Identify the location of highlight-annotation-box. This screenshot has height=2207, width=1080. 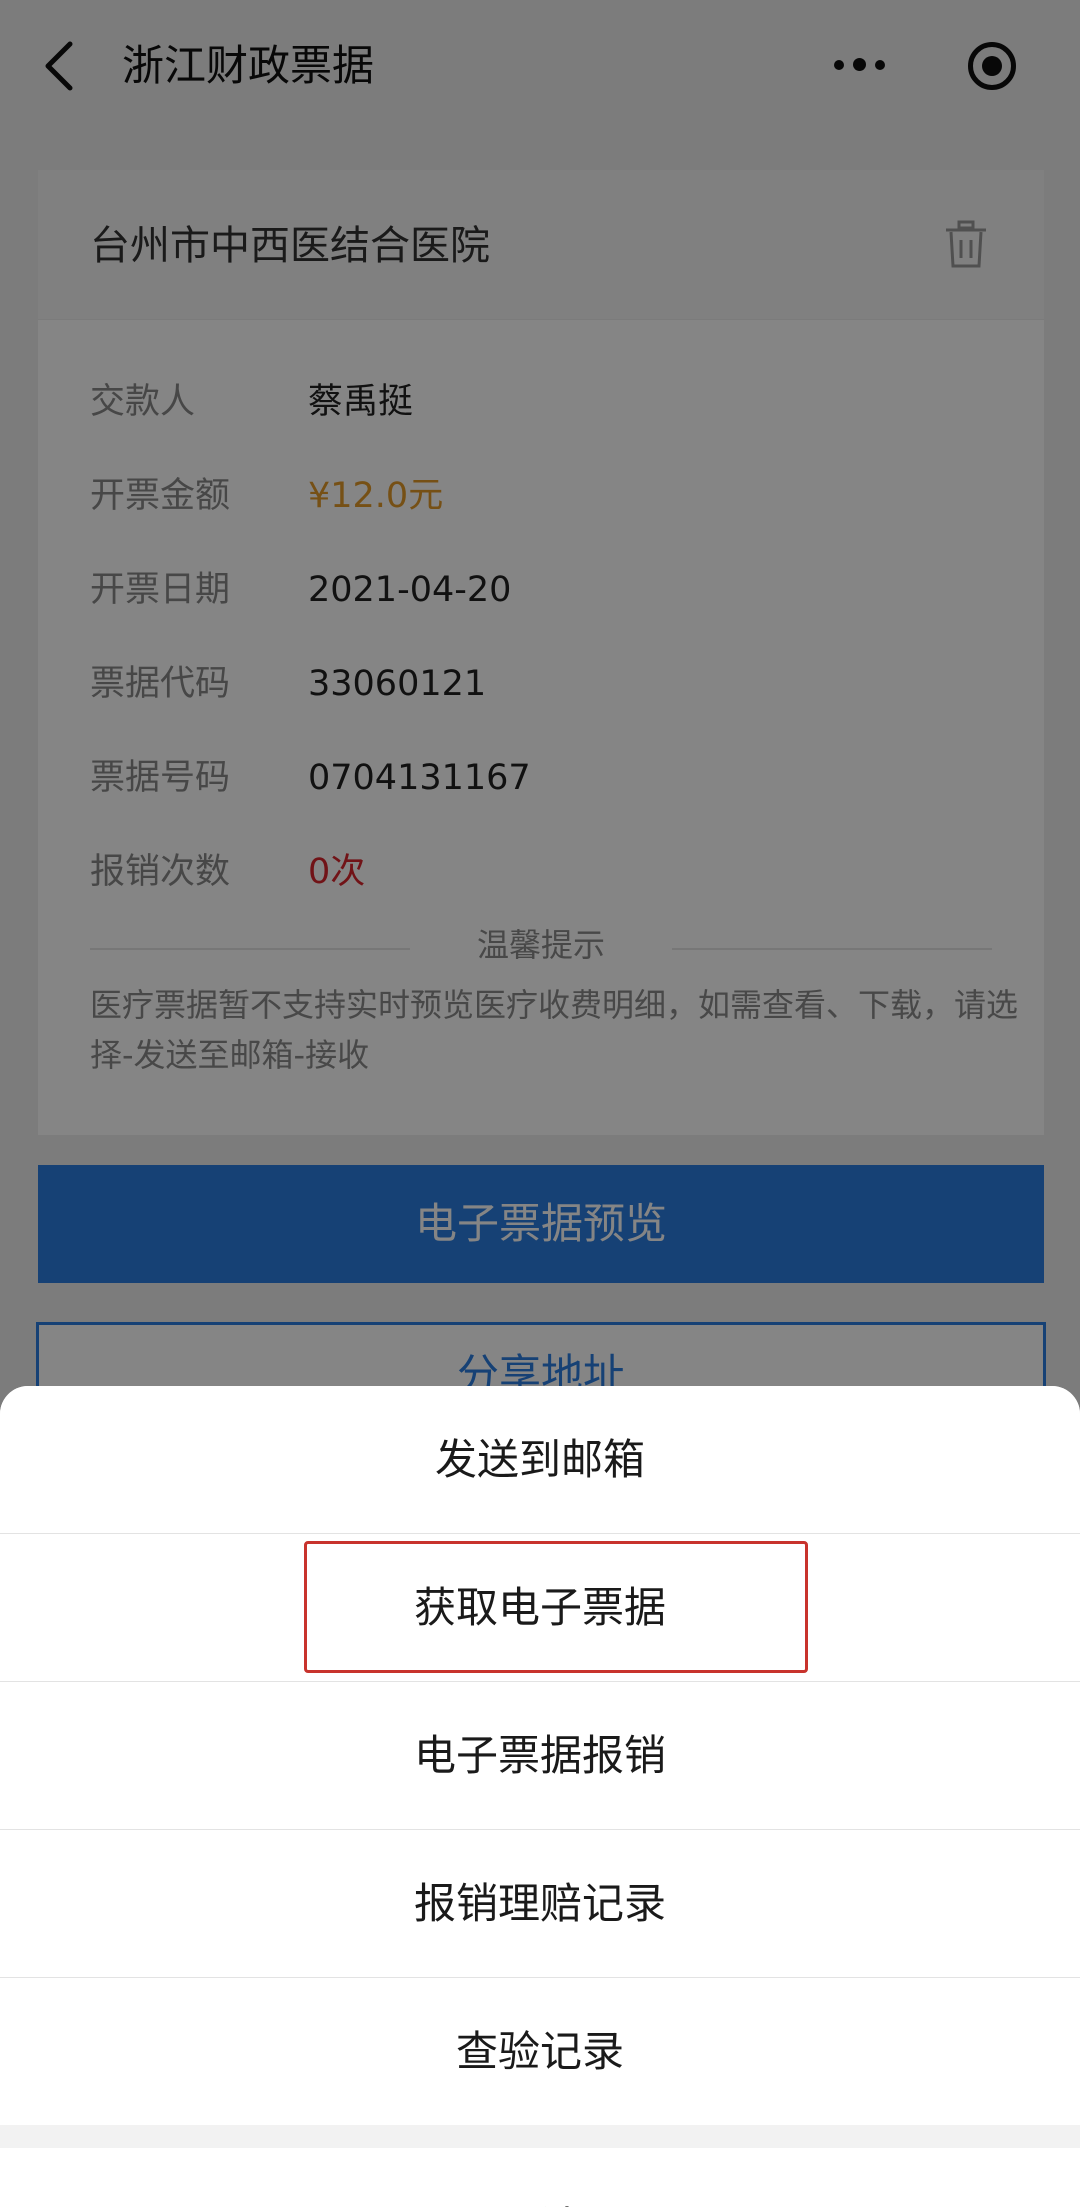
(556, 1607).